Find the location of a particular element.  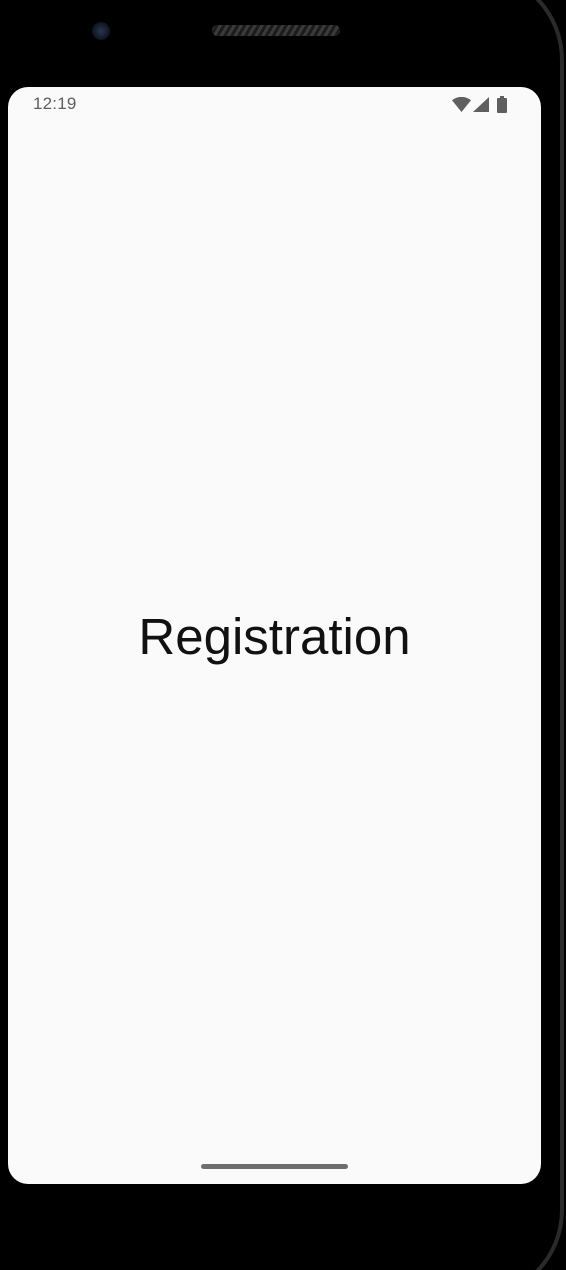

earpiece-speaker is located at coordinates (276, 30).